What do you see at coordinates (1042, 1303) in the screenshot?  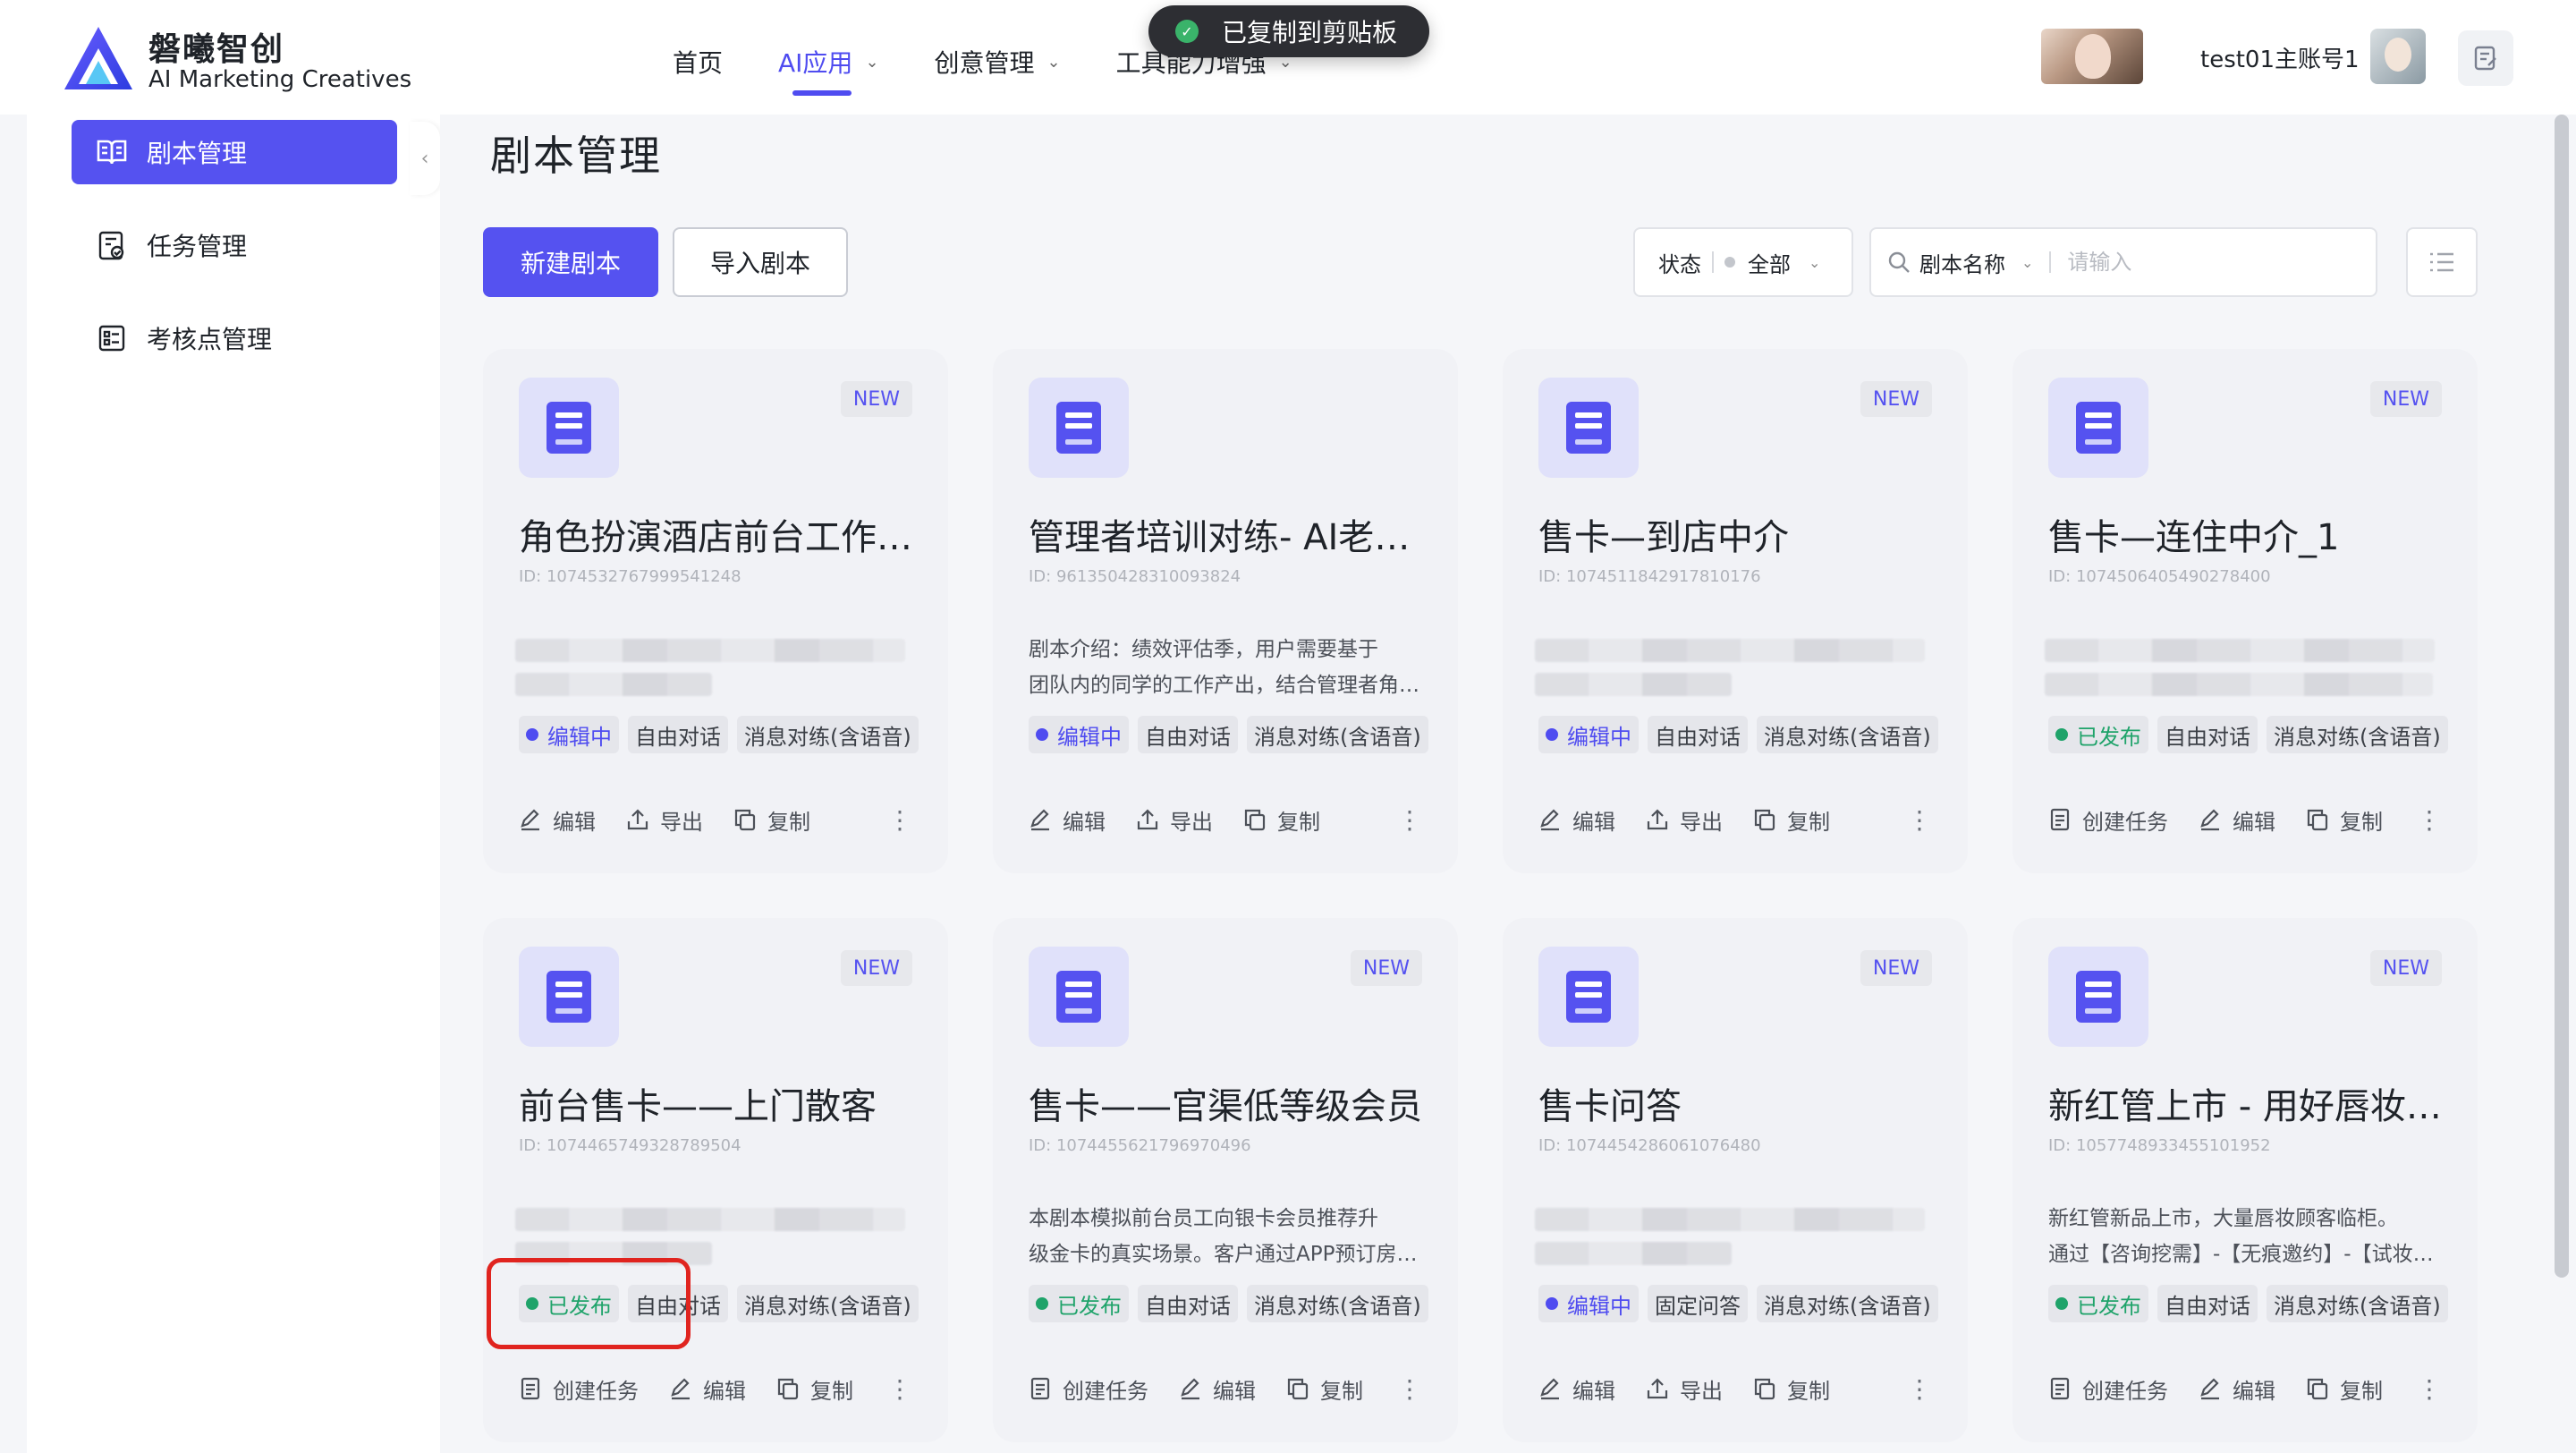 I see `status-dot-icon` at bounding box center [1042, 1303].